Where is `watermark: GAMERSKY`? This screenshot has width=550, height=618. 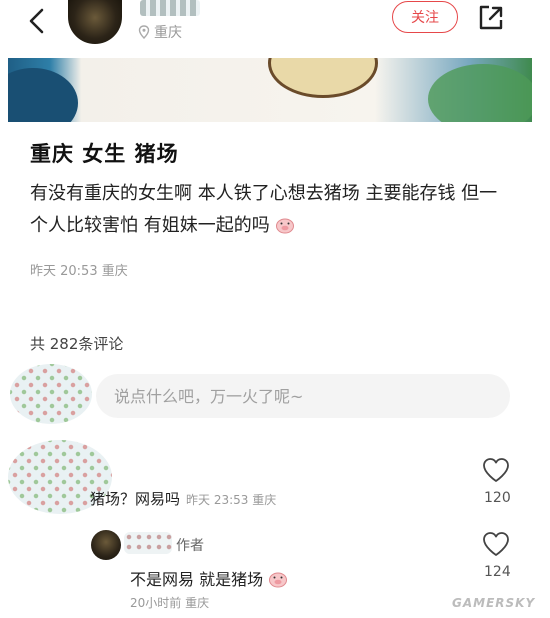 watermark: GAMERSKY is located at coordinates (494, 603).